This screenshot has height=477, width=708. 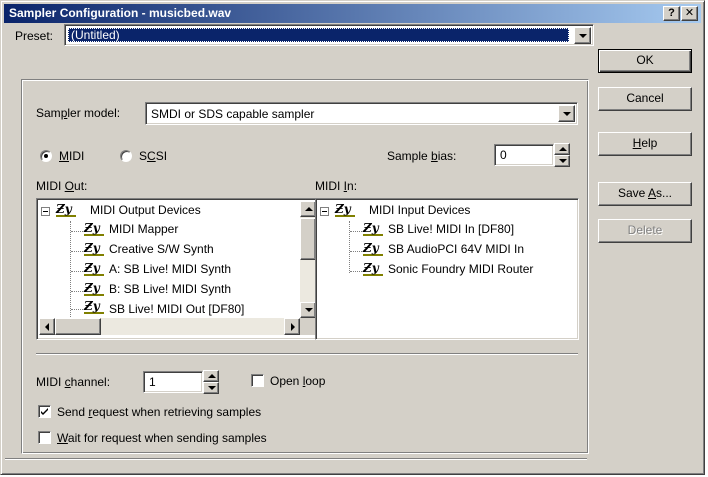 I want to click on ok-button: OK, so click(x=645, y=61).